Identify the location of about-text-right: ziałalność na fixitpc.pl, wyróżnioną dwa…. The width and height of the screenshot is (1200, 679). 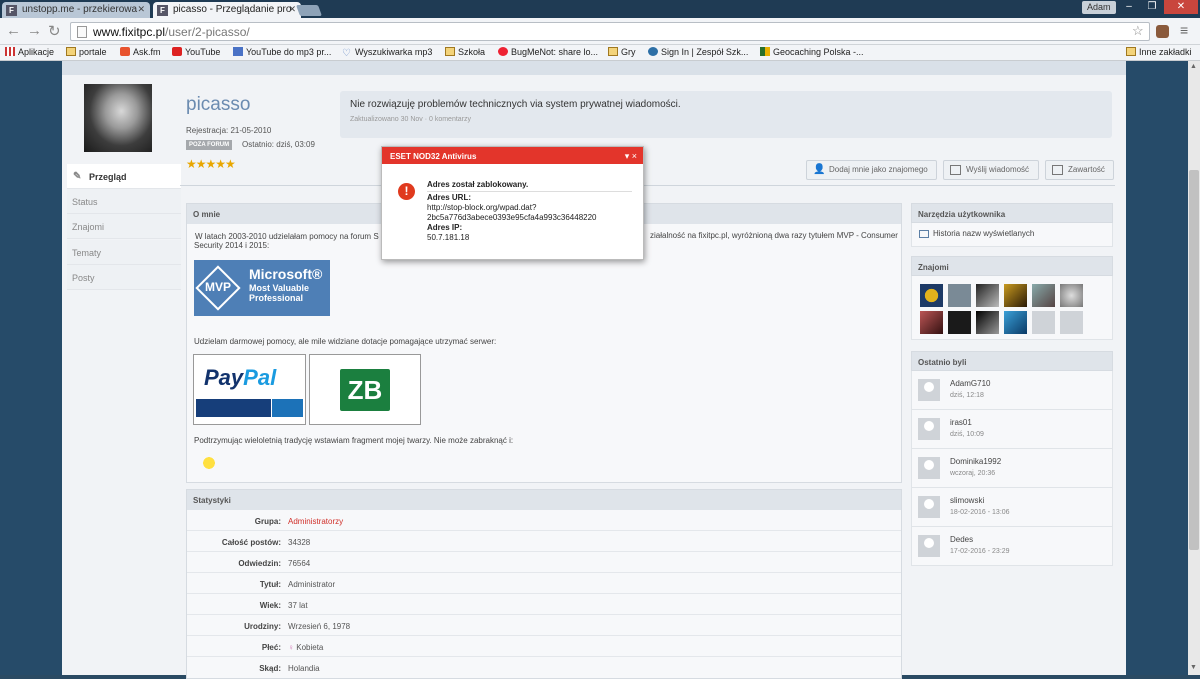
(774, 235).